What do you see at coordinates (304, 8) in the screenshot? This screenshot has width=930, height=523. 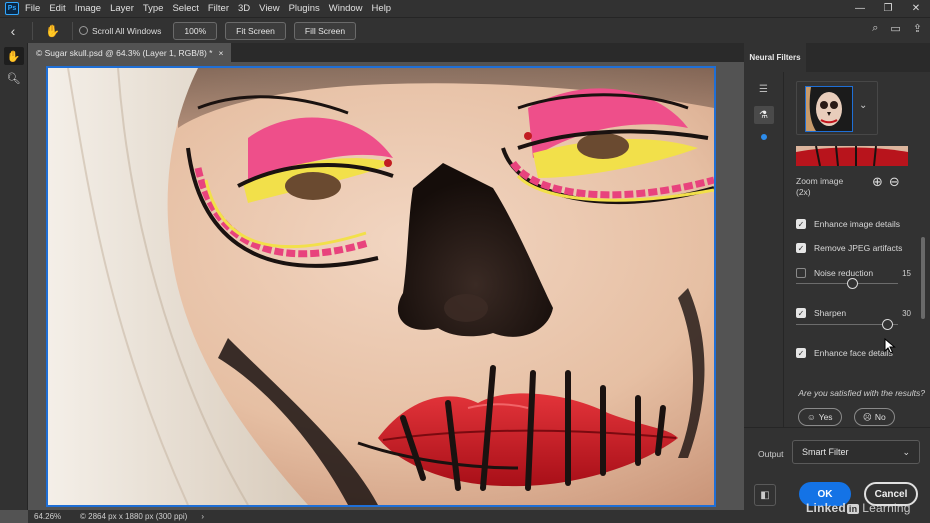 I see `menu-plugins: Plugins` at bounding box center [304, 8].